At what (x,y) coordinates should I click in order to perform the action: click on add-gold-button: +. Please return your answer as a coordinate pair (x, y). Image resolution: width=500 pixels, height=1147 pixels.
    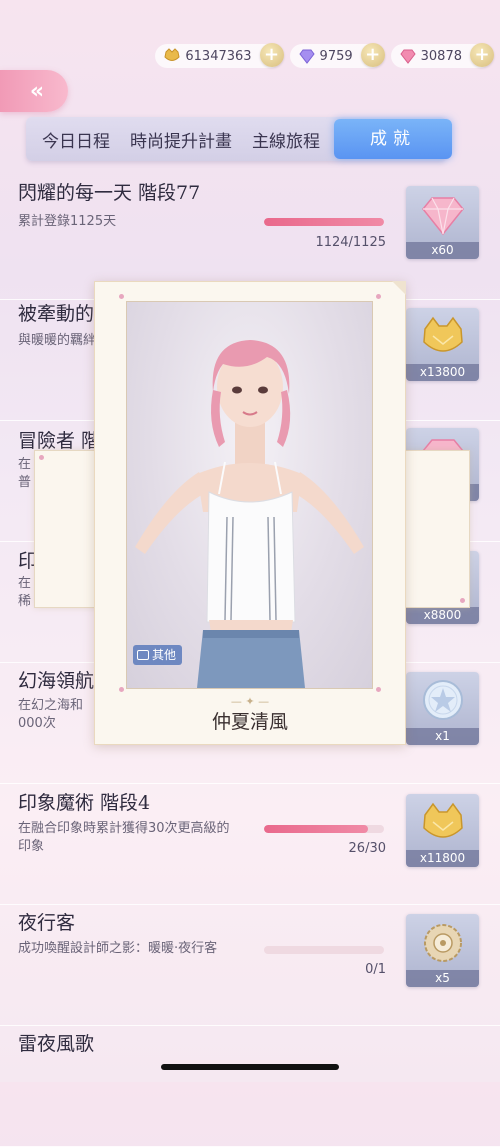
    Looking at the image, I should click on (271, 55).